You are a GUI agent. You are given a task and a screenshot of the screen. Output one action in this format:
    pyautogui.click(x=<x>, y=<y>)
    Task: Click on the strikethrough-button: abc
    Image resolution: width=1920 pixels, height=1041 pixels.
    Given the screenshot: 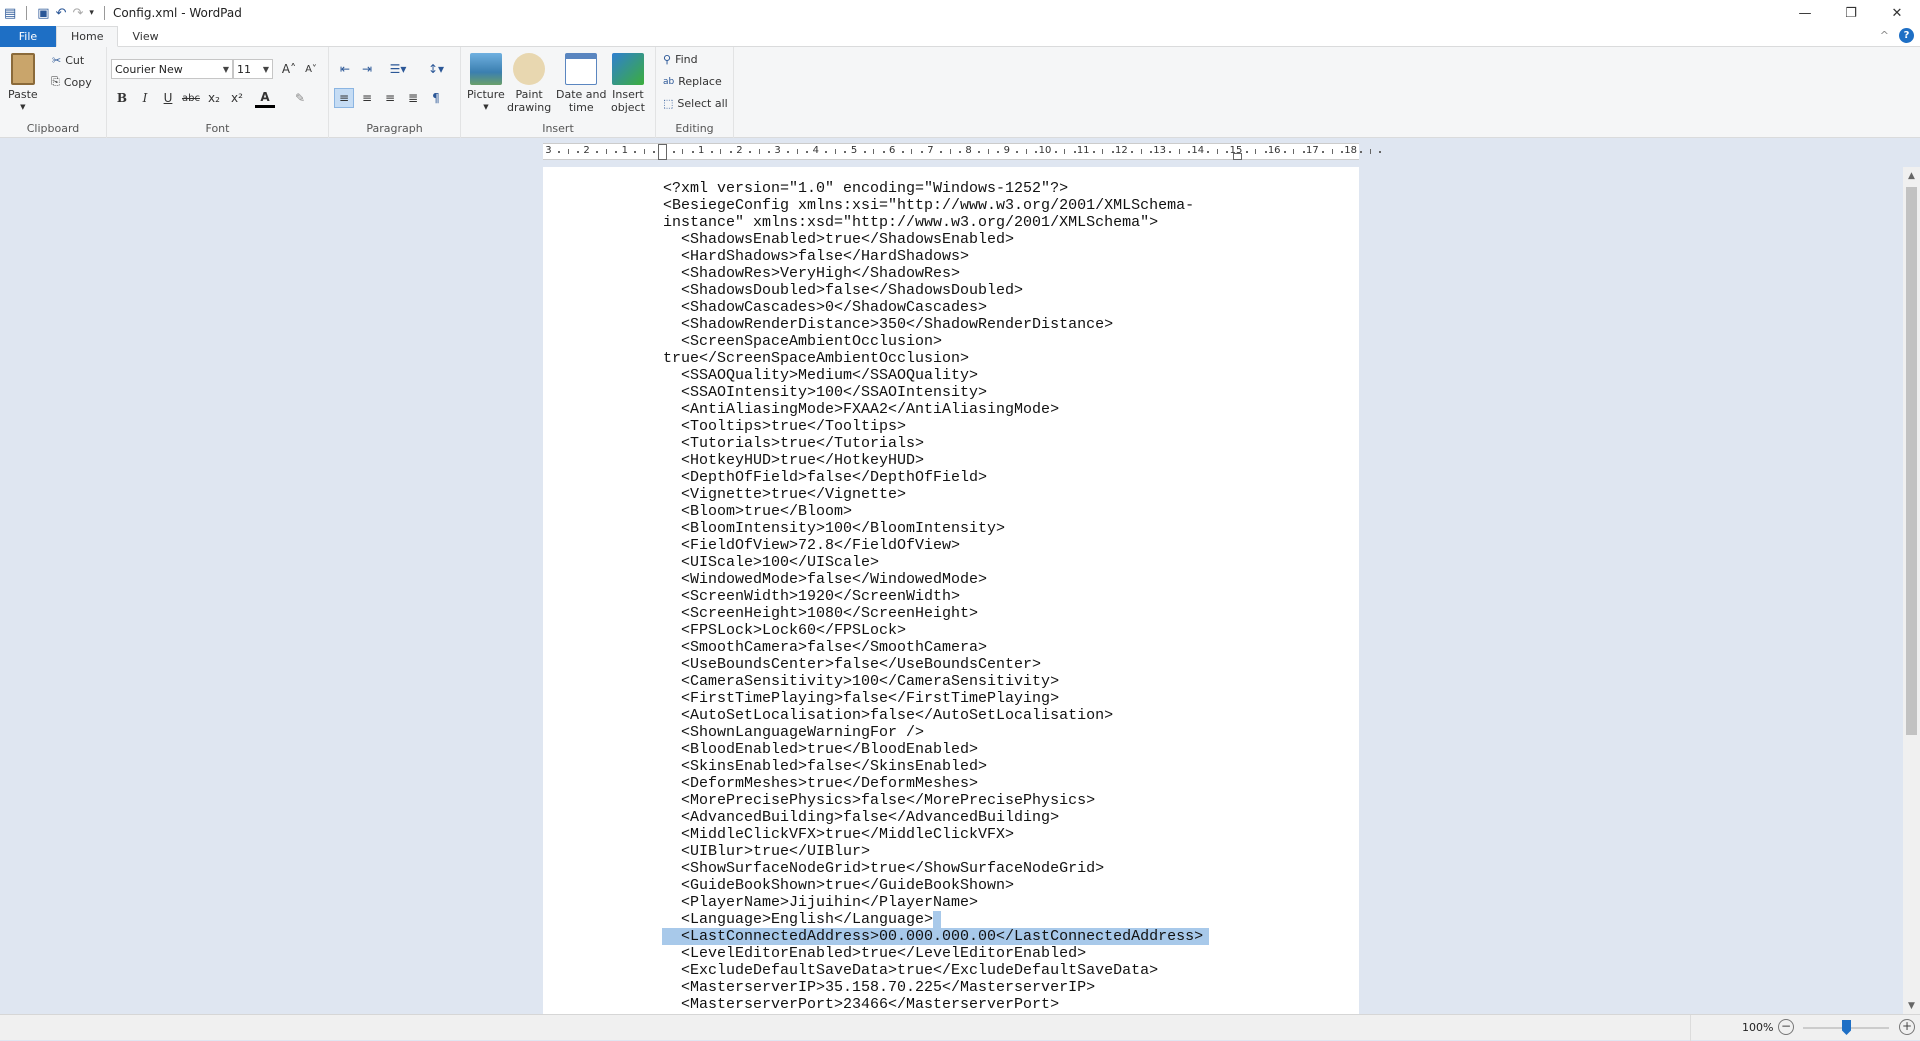 What is the action you would take?
    pyautogui.click(x=191, y=98)
    